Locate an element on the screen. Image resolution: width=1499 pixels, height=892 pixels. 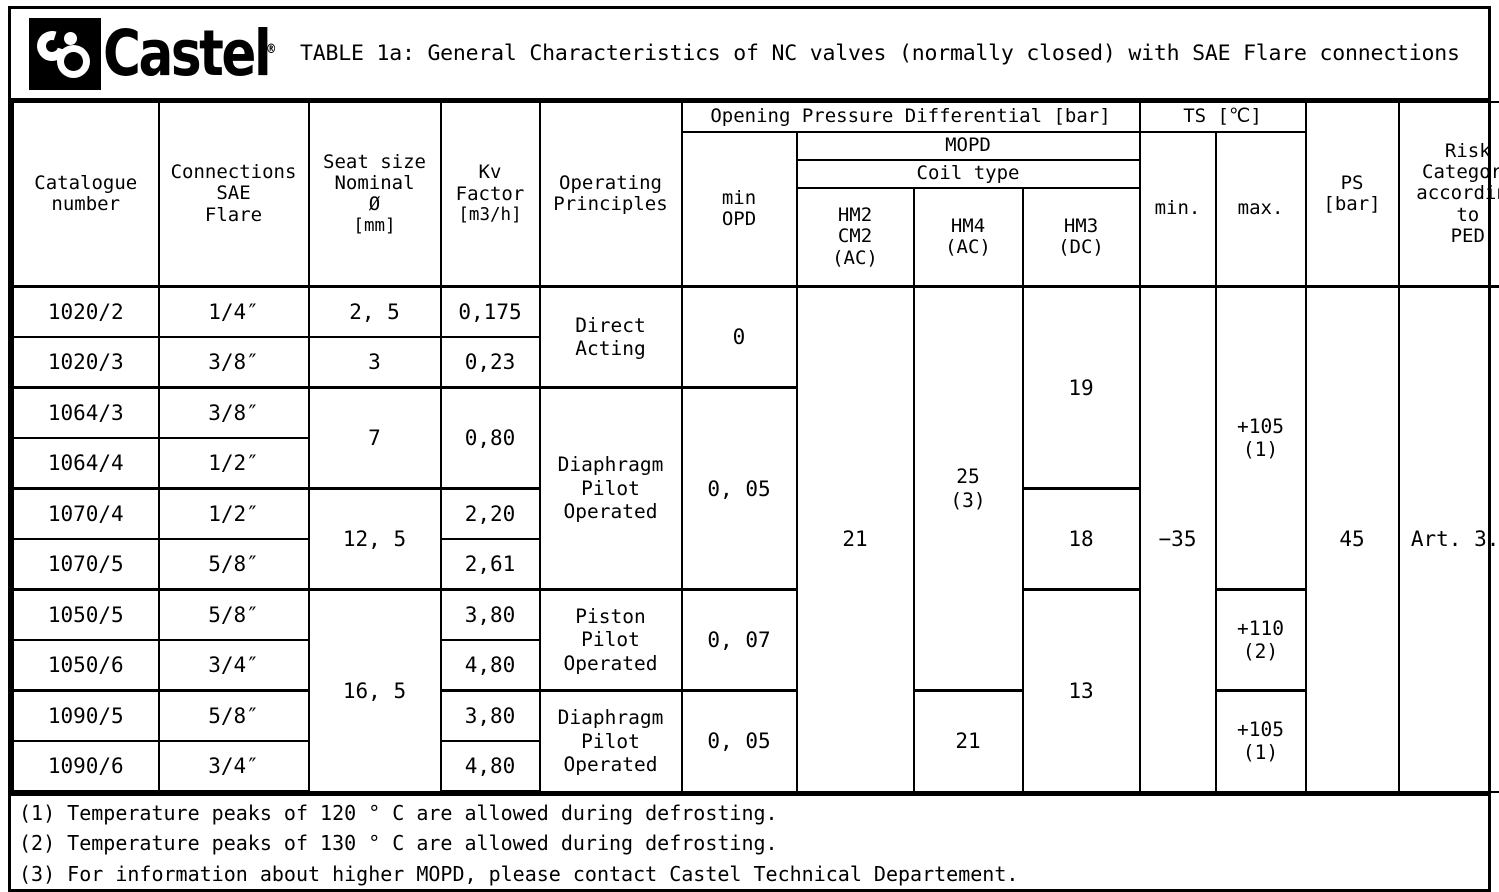
cell-ts-min: −35 is located at coordinates (1178, 539).